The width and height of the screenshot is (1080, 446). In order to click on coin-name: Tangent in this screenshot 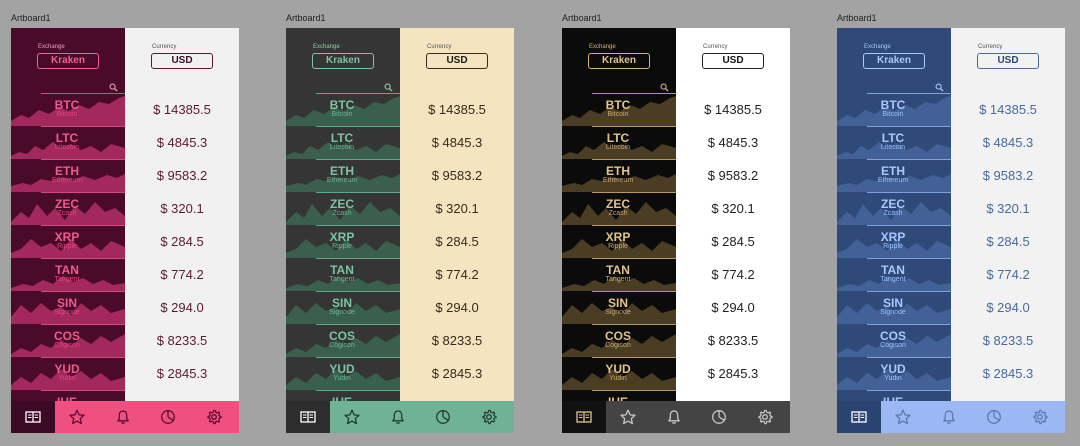, I will do `click(618, 279)`.